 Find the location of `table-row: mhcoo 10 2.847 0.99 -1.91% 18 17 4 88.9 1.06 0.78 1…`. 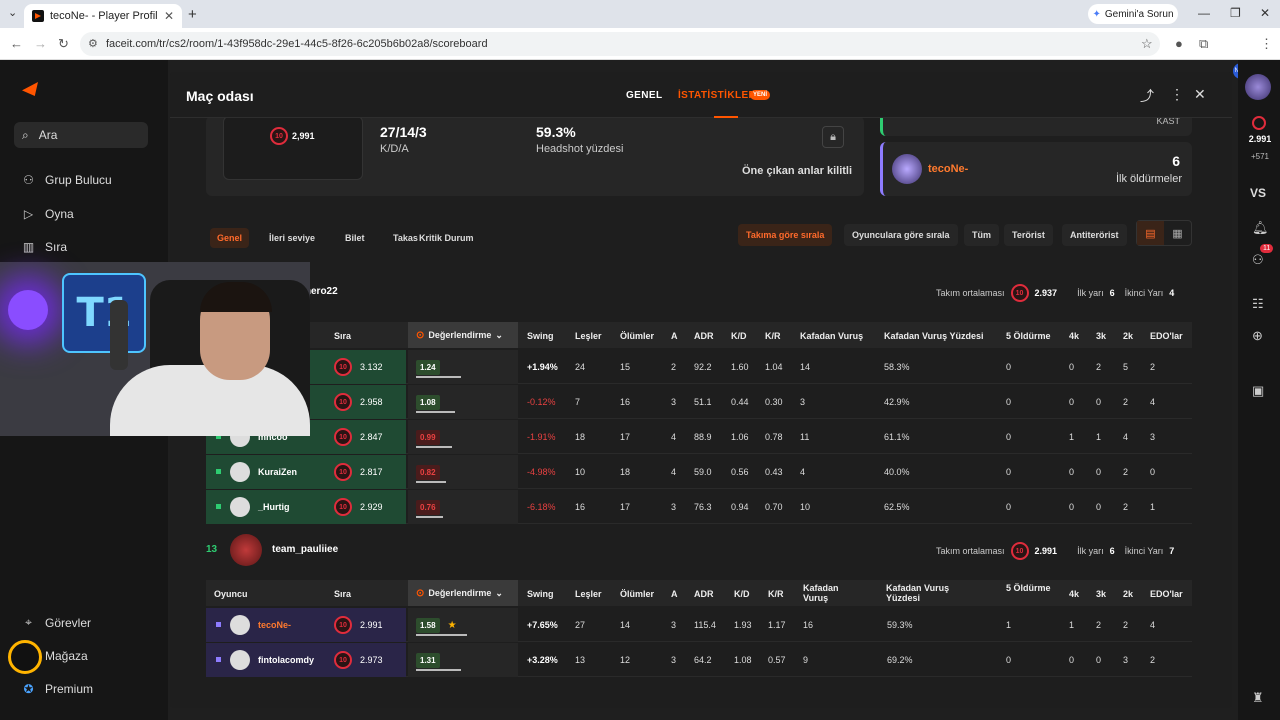

table-row: mhcoo 10 2.847 0.99 -1.91% 18 17 4 88.9 1.06 0.78 1… is located at coordinates (699, 437).